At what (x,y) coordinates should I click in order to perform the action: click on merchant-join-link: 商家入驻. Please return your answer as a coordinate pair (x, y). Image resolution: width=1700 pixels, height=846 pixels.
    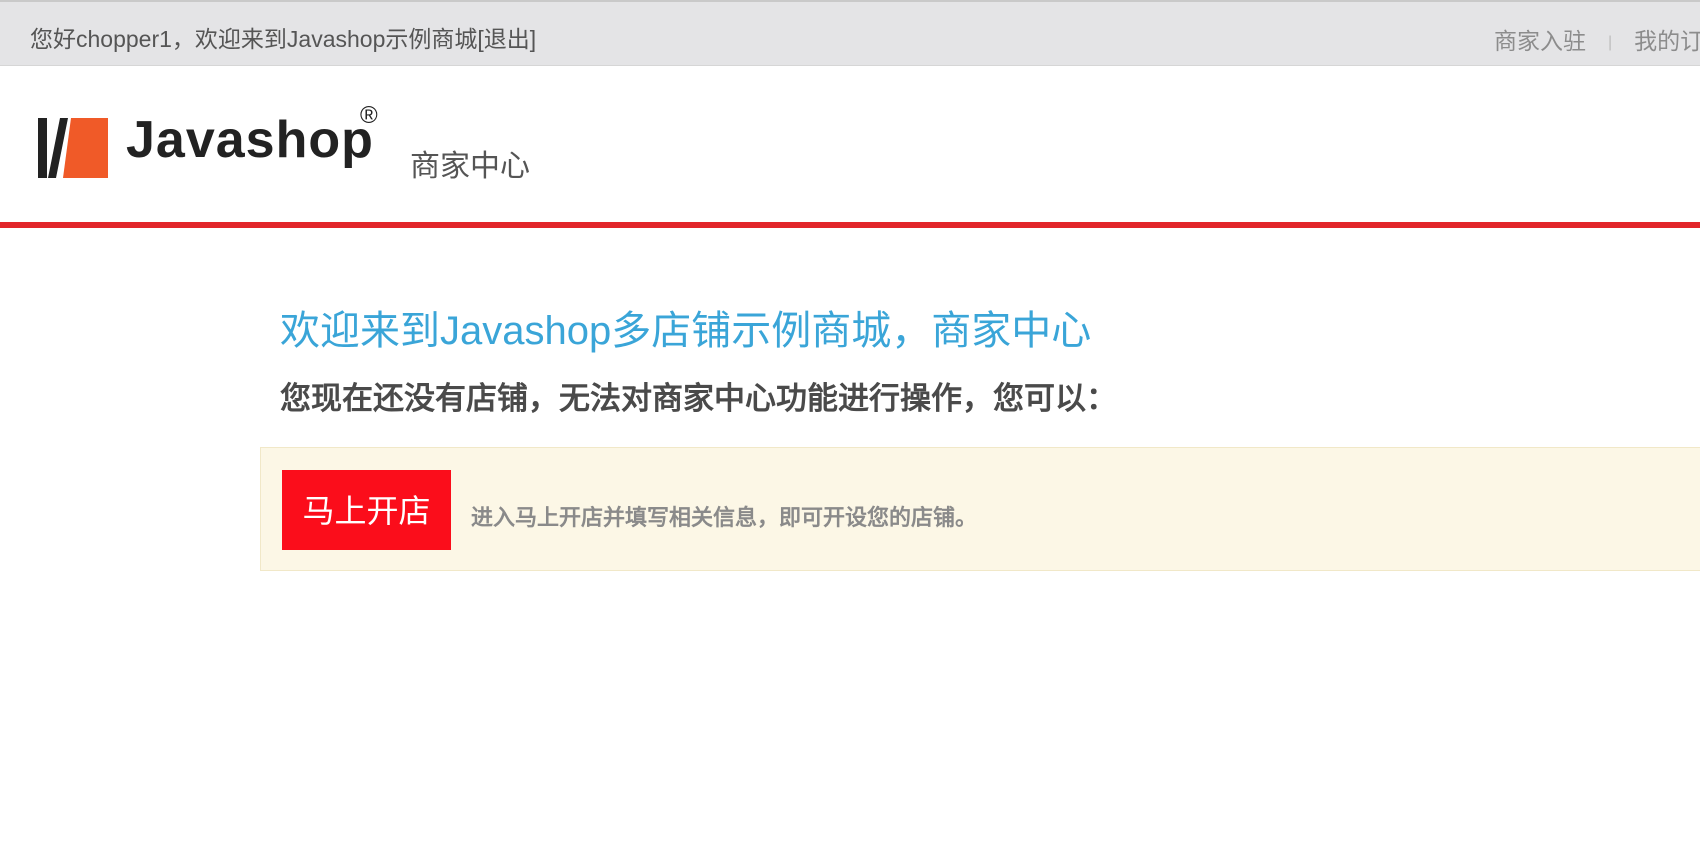
    Looking at the image, I should click on (1540, 41).